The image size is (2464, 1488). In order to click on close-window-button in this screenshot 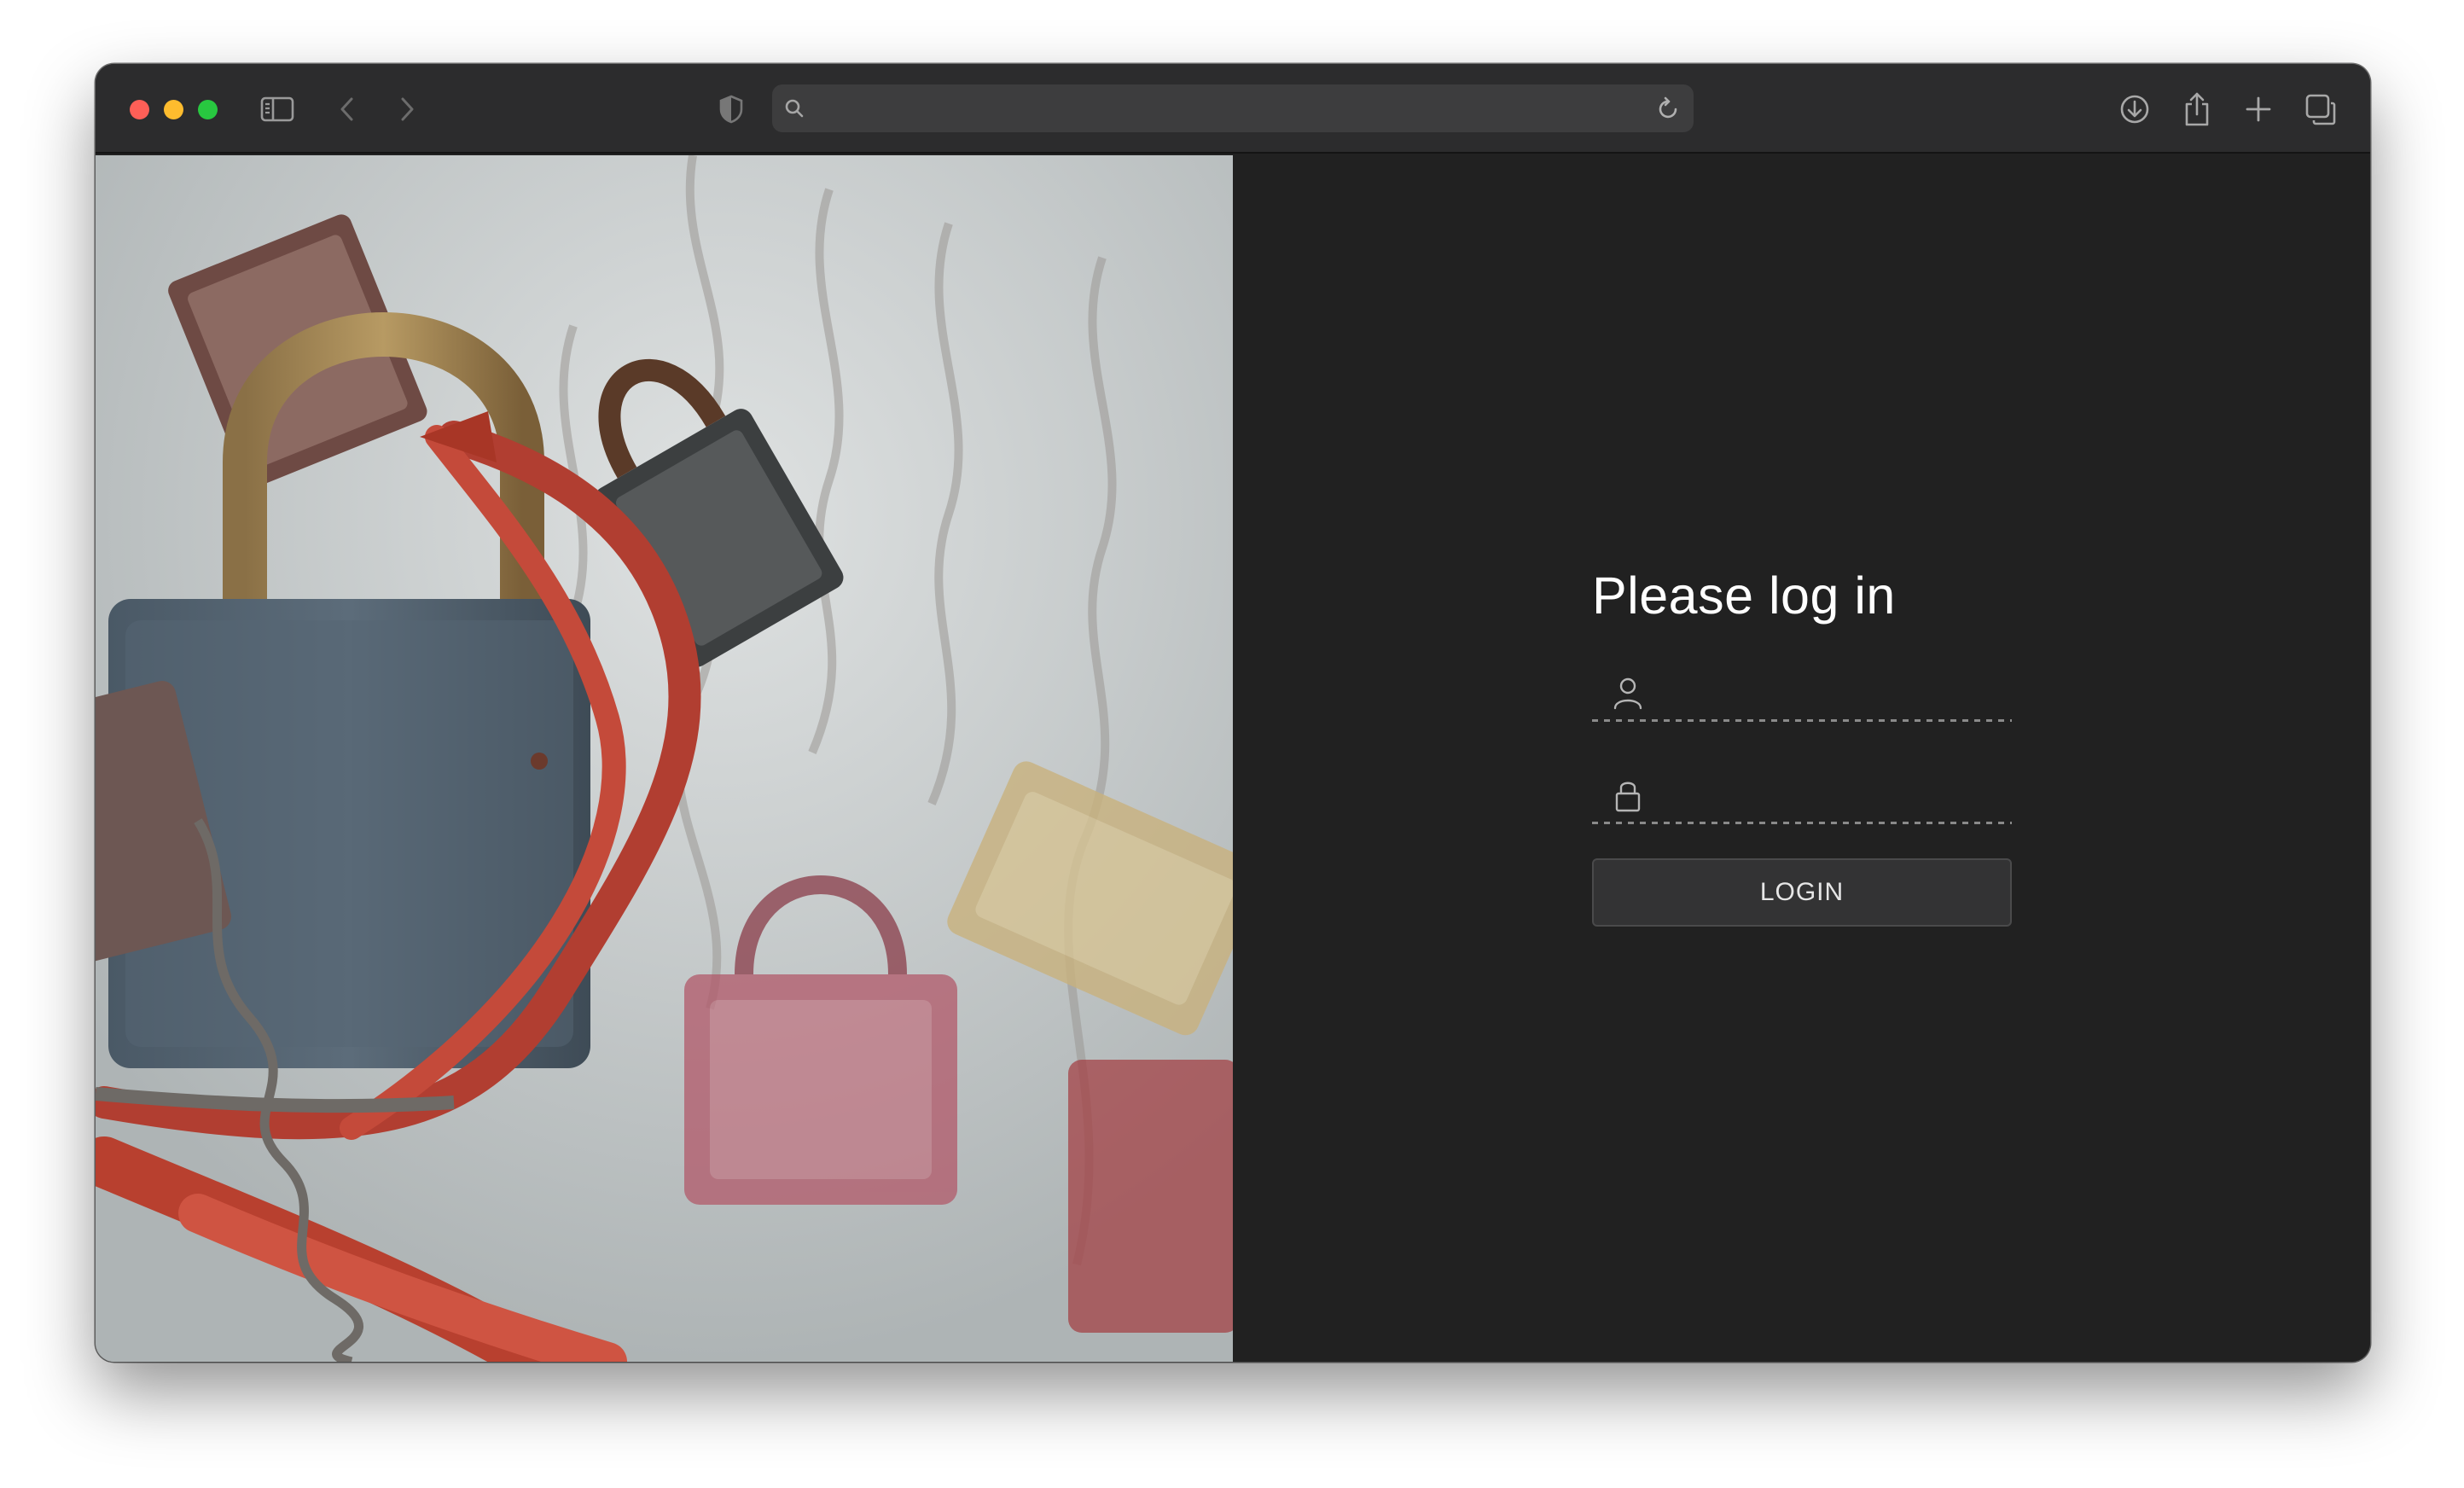, I will do `click(139, 109)`.